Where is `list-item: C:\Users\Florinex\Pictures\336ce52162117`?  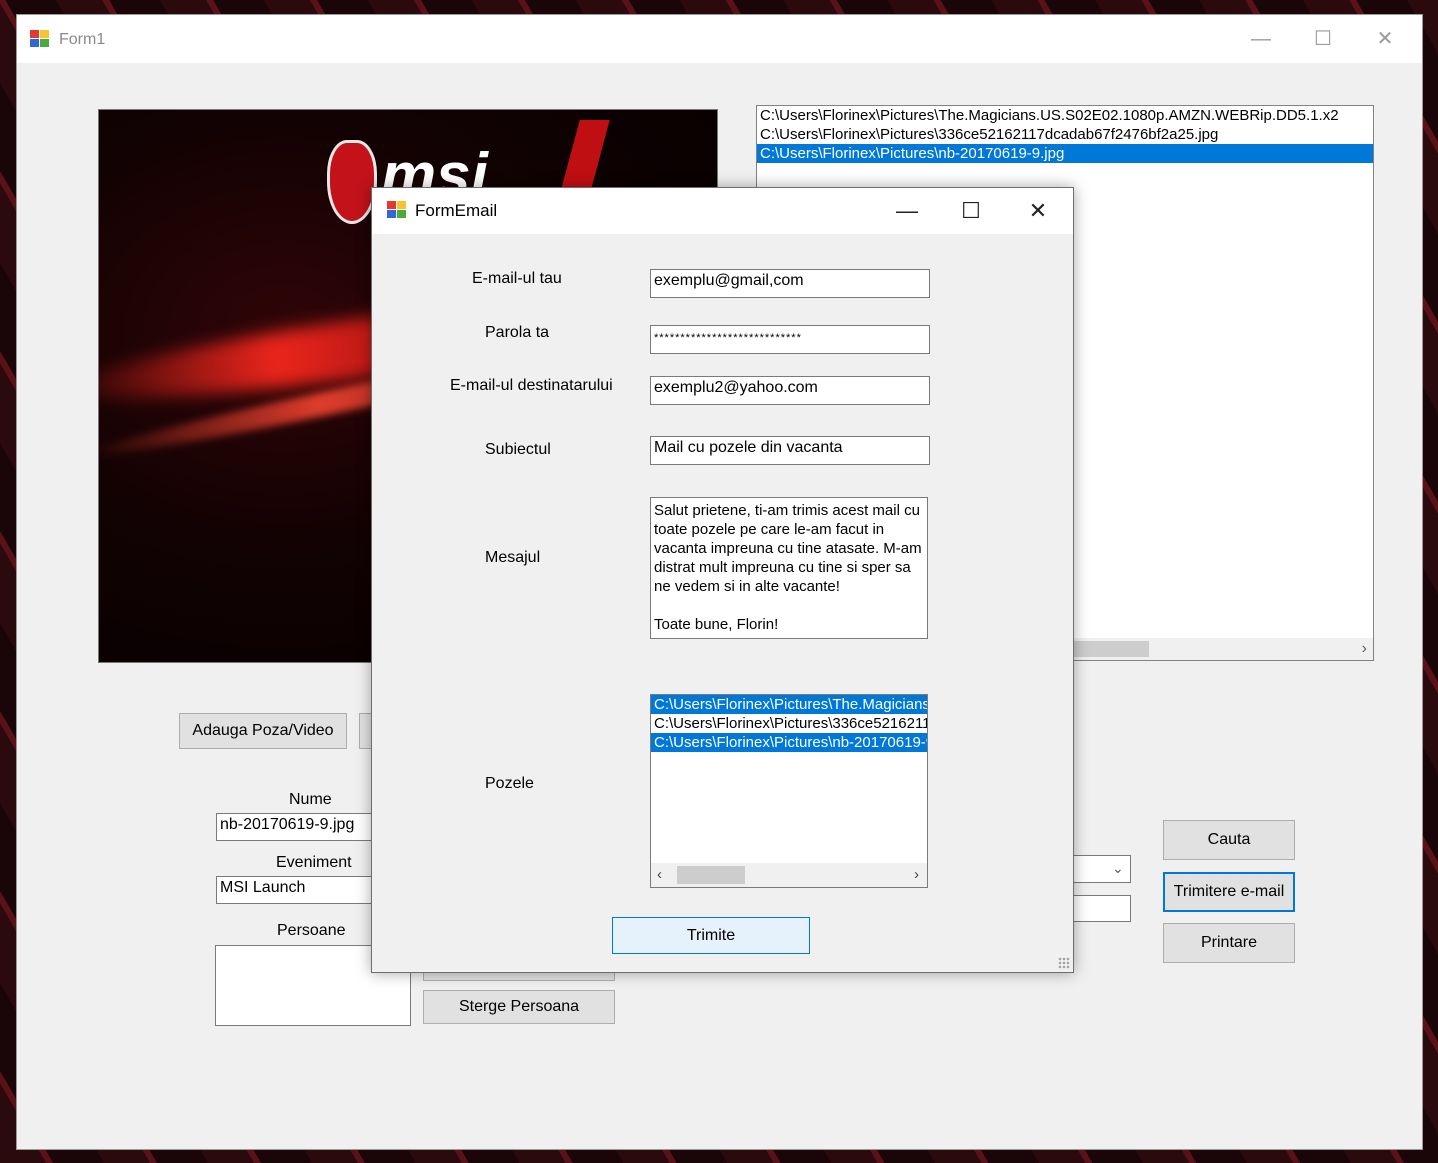
list-item: C:\Users\Florinex\Pictures\336ce52162117 is located at coordinates (789, 723).